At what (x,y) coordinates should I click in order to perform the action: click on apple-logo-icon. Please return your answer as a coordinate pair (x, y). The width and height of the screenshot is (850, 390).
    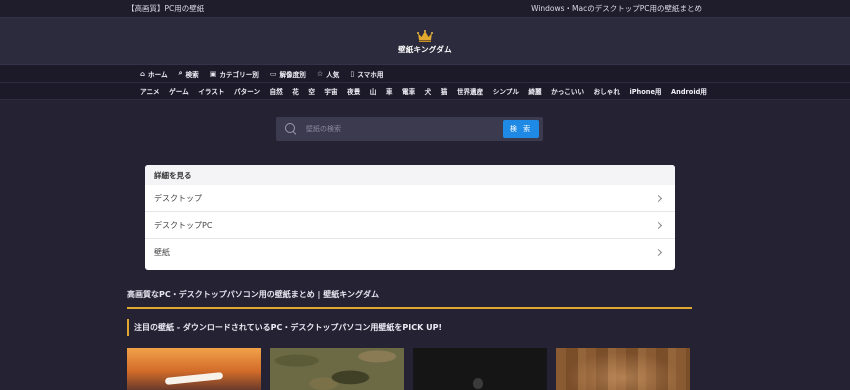
    Looking at the image, I should click on (478, 383).